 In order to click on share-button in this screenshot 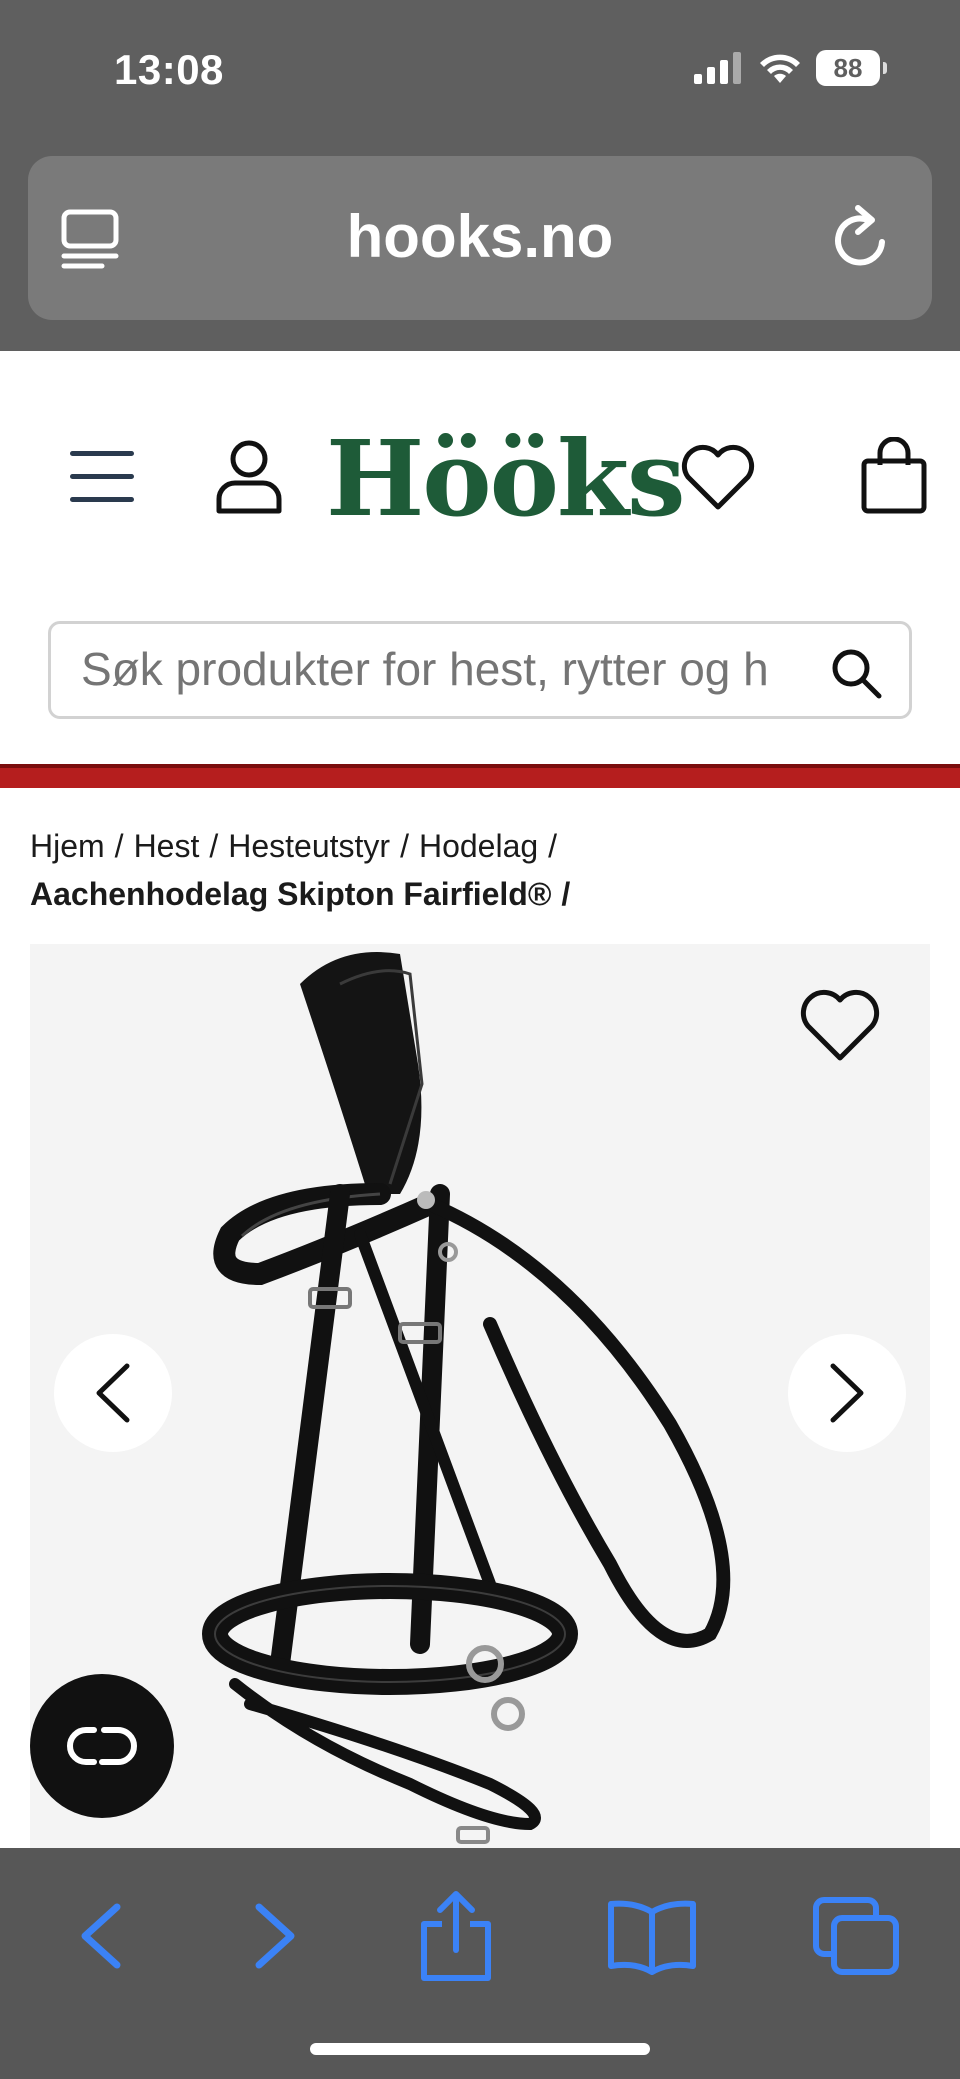, I will do `click(456, 1936)`.